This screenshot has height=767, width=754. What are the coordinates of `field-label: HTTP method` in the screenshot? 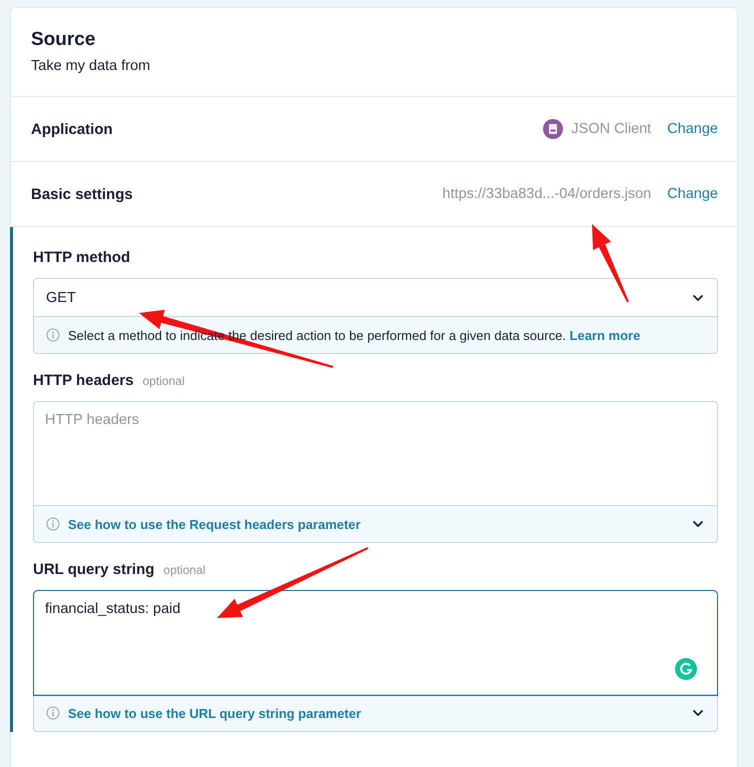 It's located at (81, 257).